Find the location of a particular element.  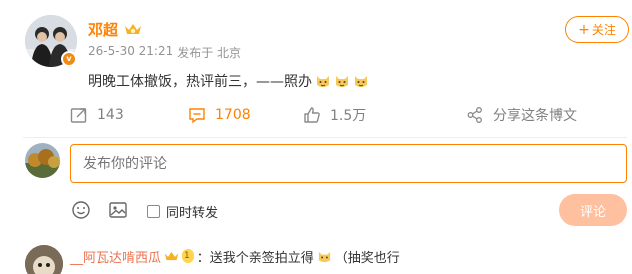

like-button: 1.5万 is located at coordinates (334, 115).